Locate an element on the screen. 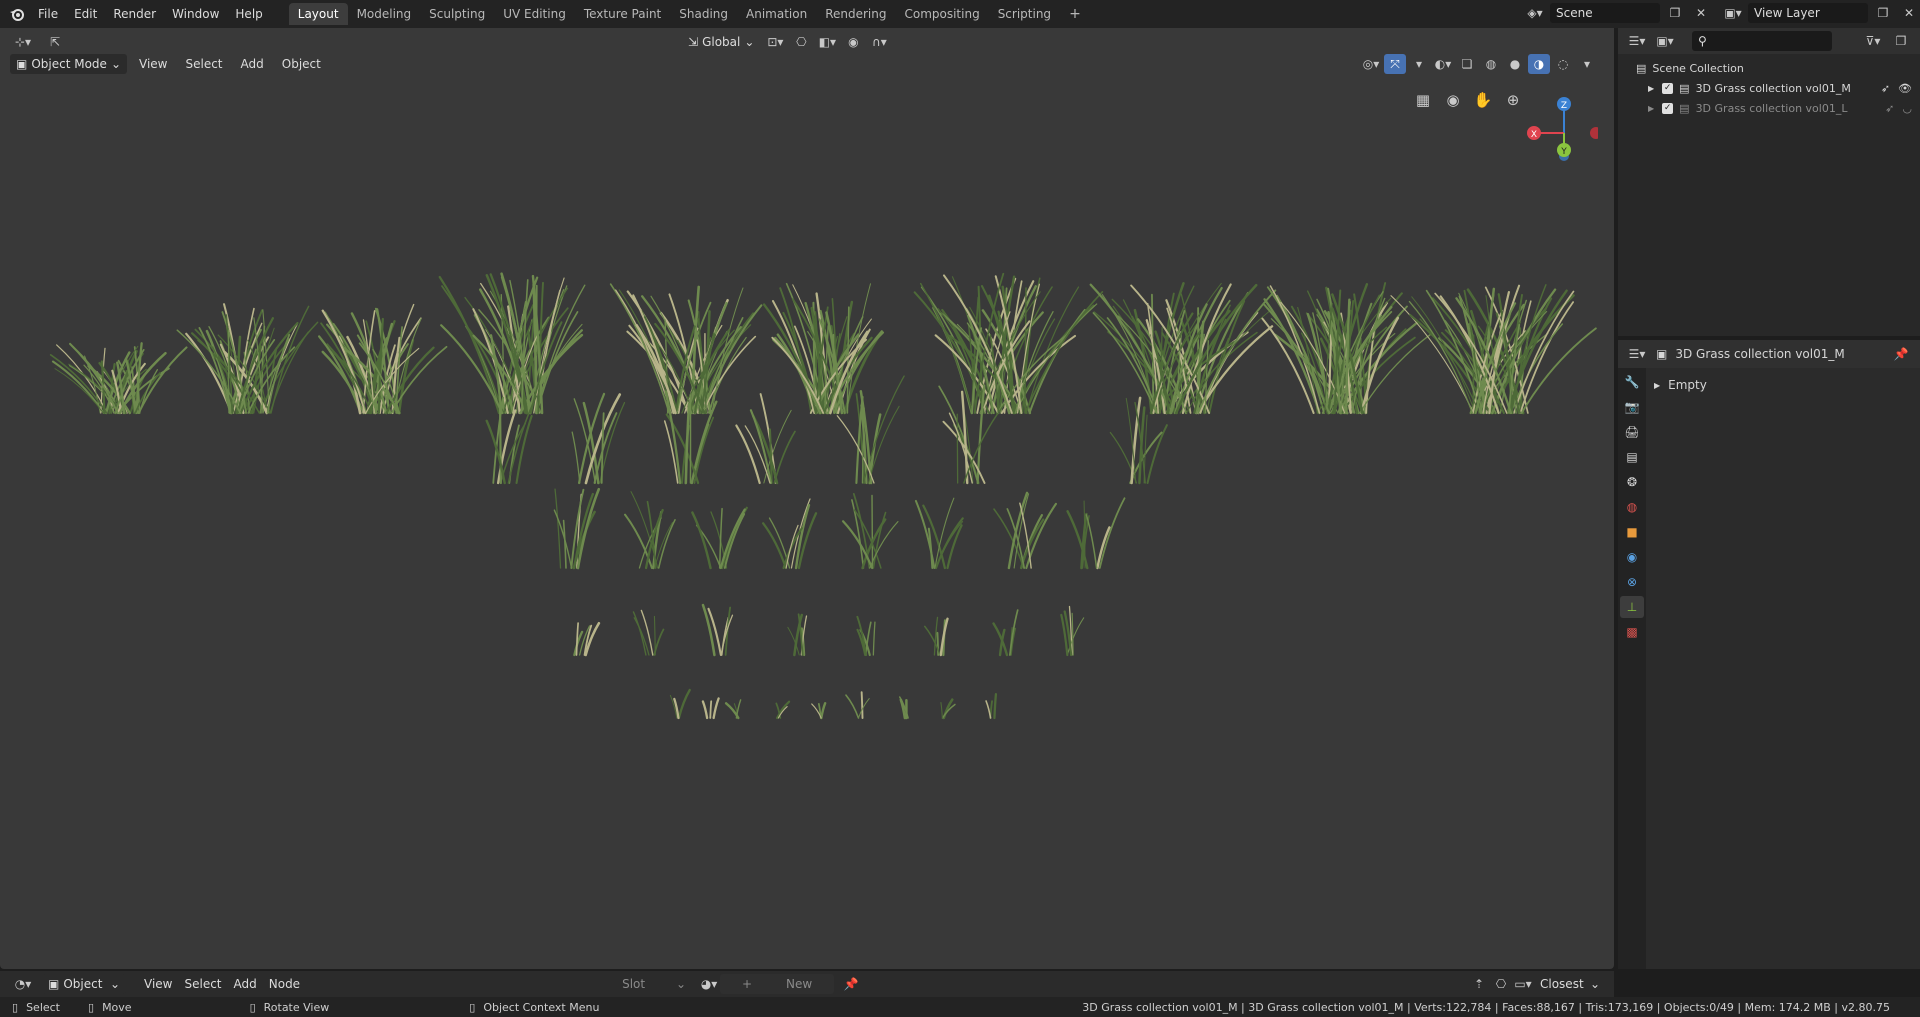  tab-sculpting: Sculpting is located at coordinates (457, 14).